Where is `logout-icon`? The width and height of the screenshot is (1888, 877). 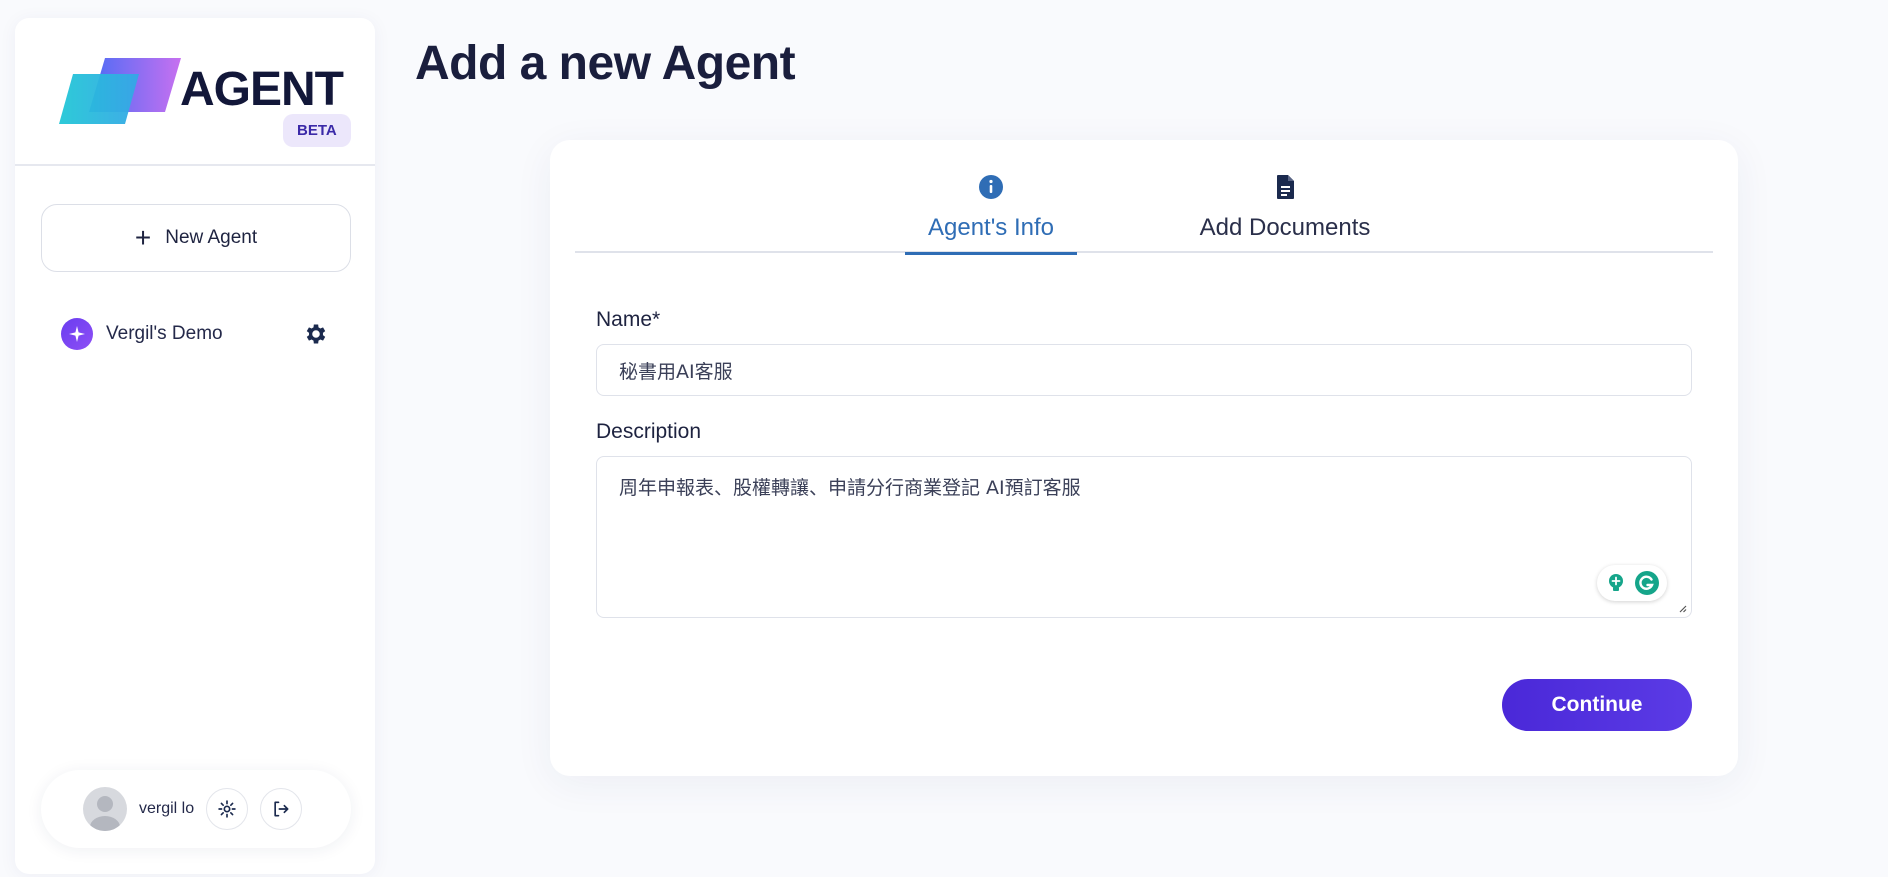 logout-icon is located at coordinates (281, 809).